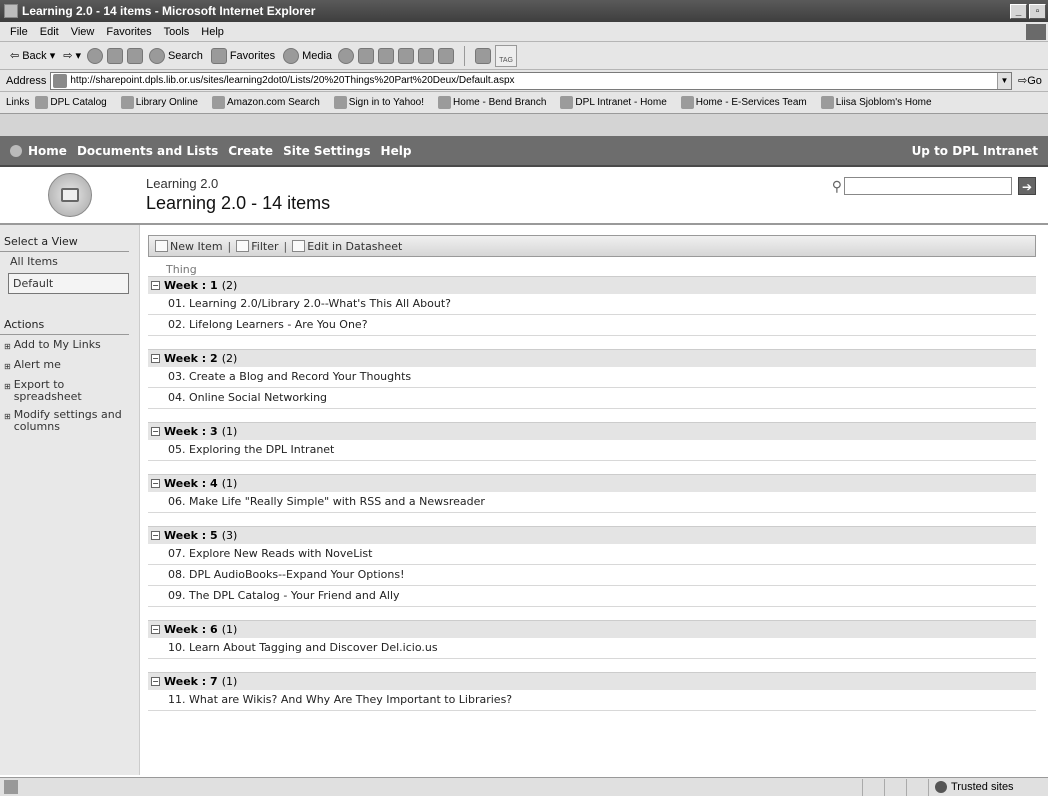 This screenshot has width=1048, height=796. Describe the element at coordinates (592, 483) in the screenshot. I see `group-header: − Week : 4 (1)` at that location.